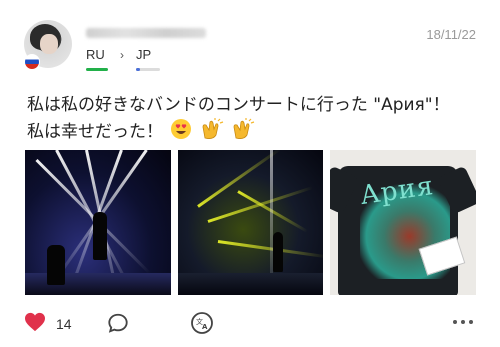 This screenshot has width=500, height=347. I want to click on band-tshirt-photo: Ария, so click(403, 222).